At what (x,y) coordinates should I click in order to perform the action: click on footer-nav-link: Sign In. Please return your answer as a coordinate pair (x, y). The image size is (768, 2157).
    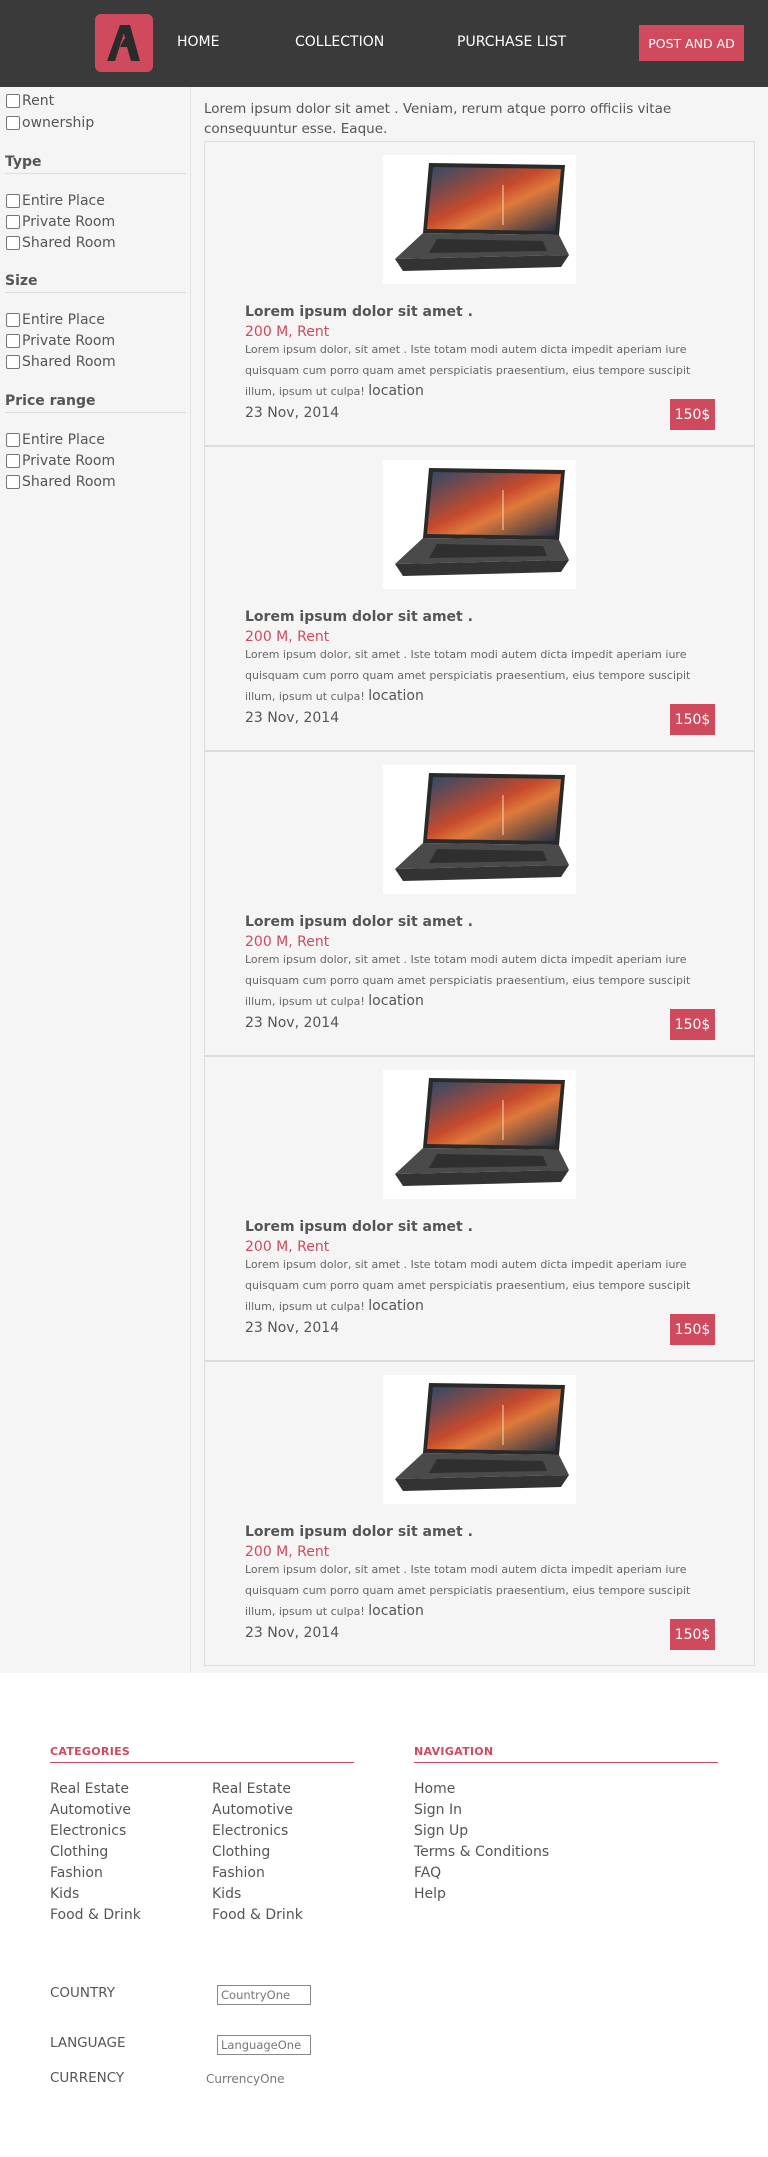
    Looking at the image, I should click on (438, 1810).